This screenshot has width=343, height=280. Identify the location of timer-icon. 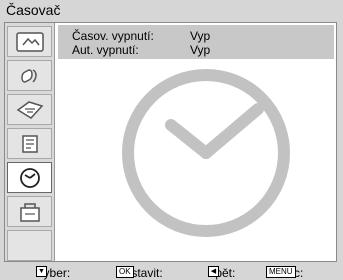
(29, 177).